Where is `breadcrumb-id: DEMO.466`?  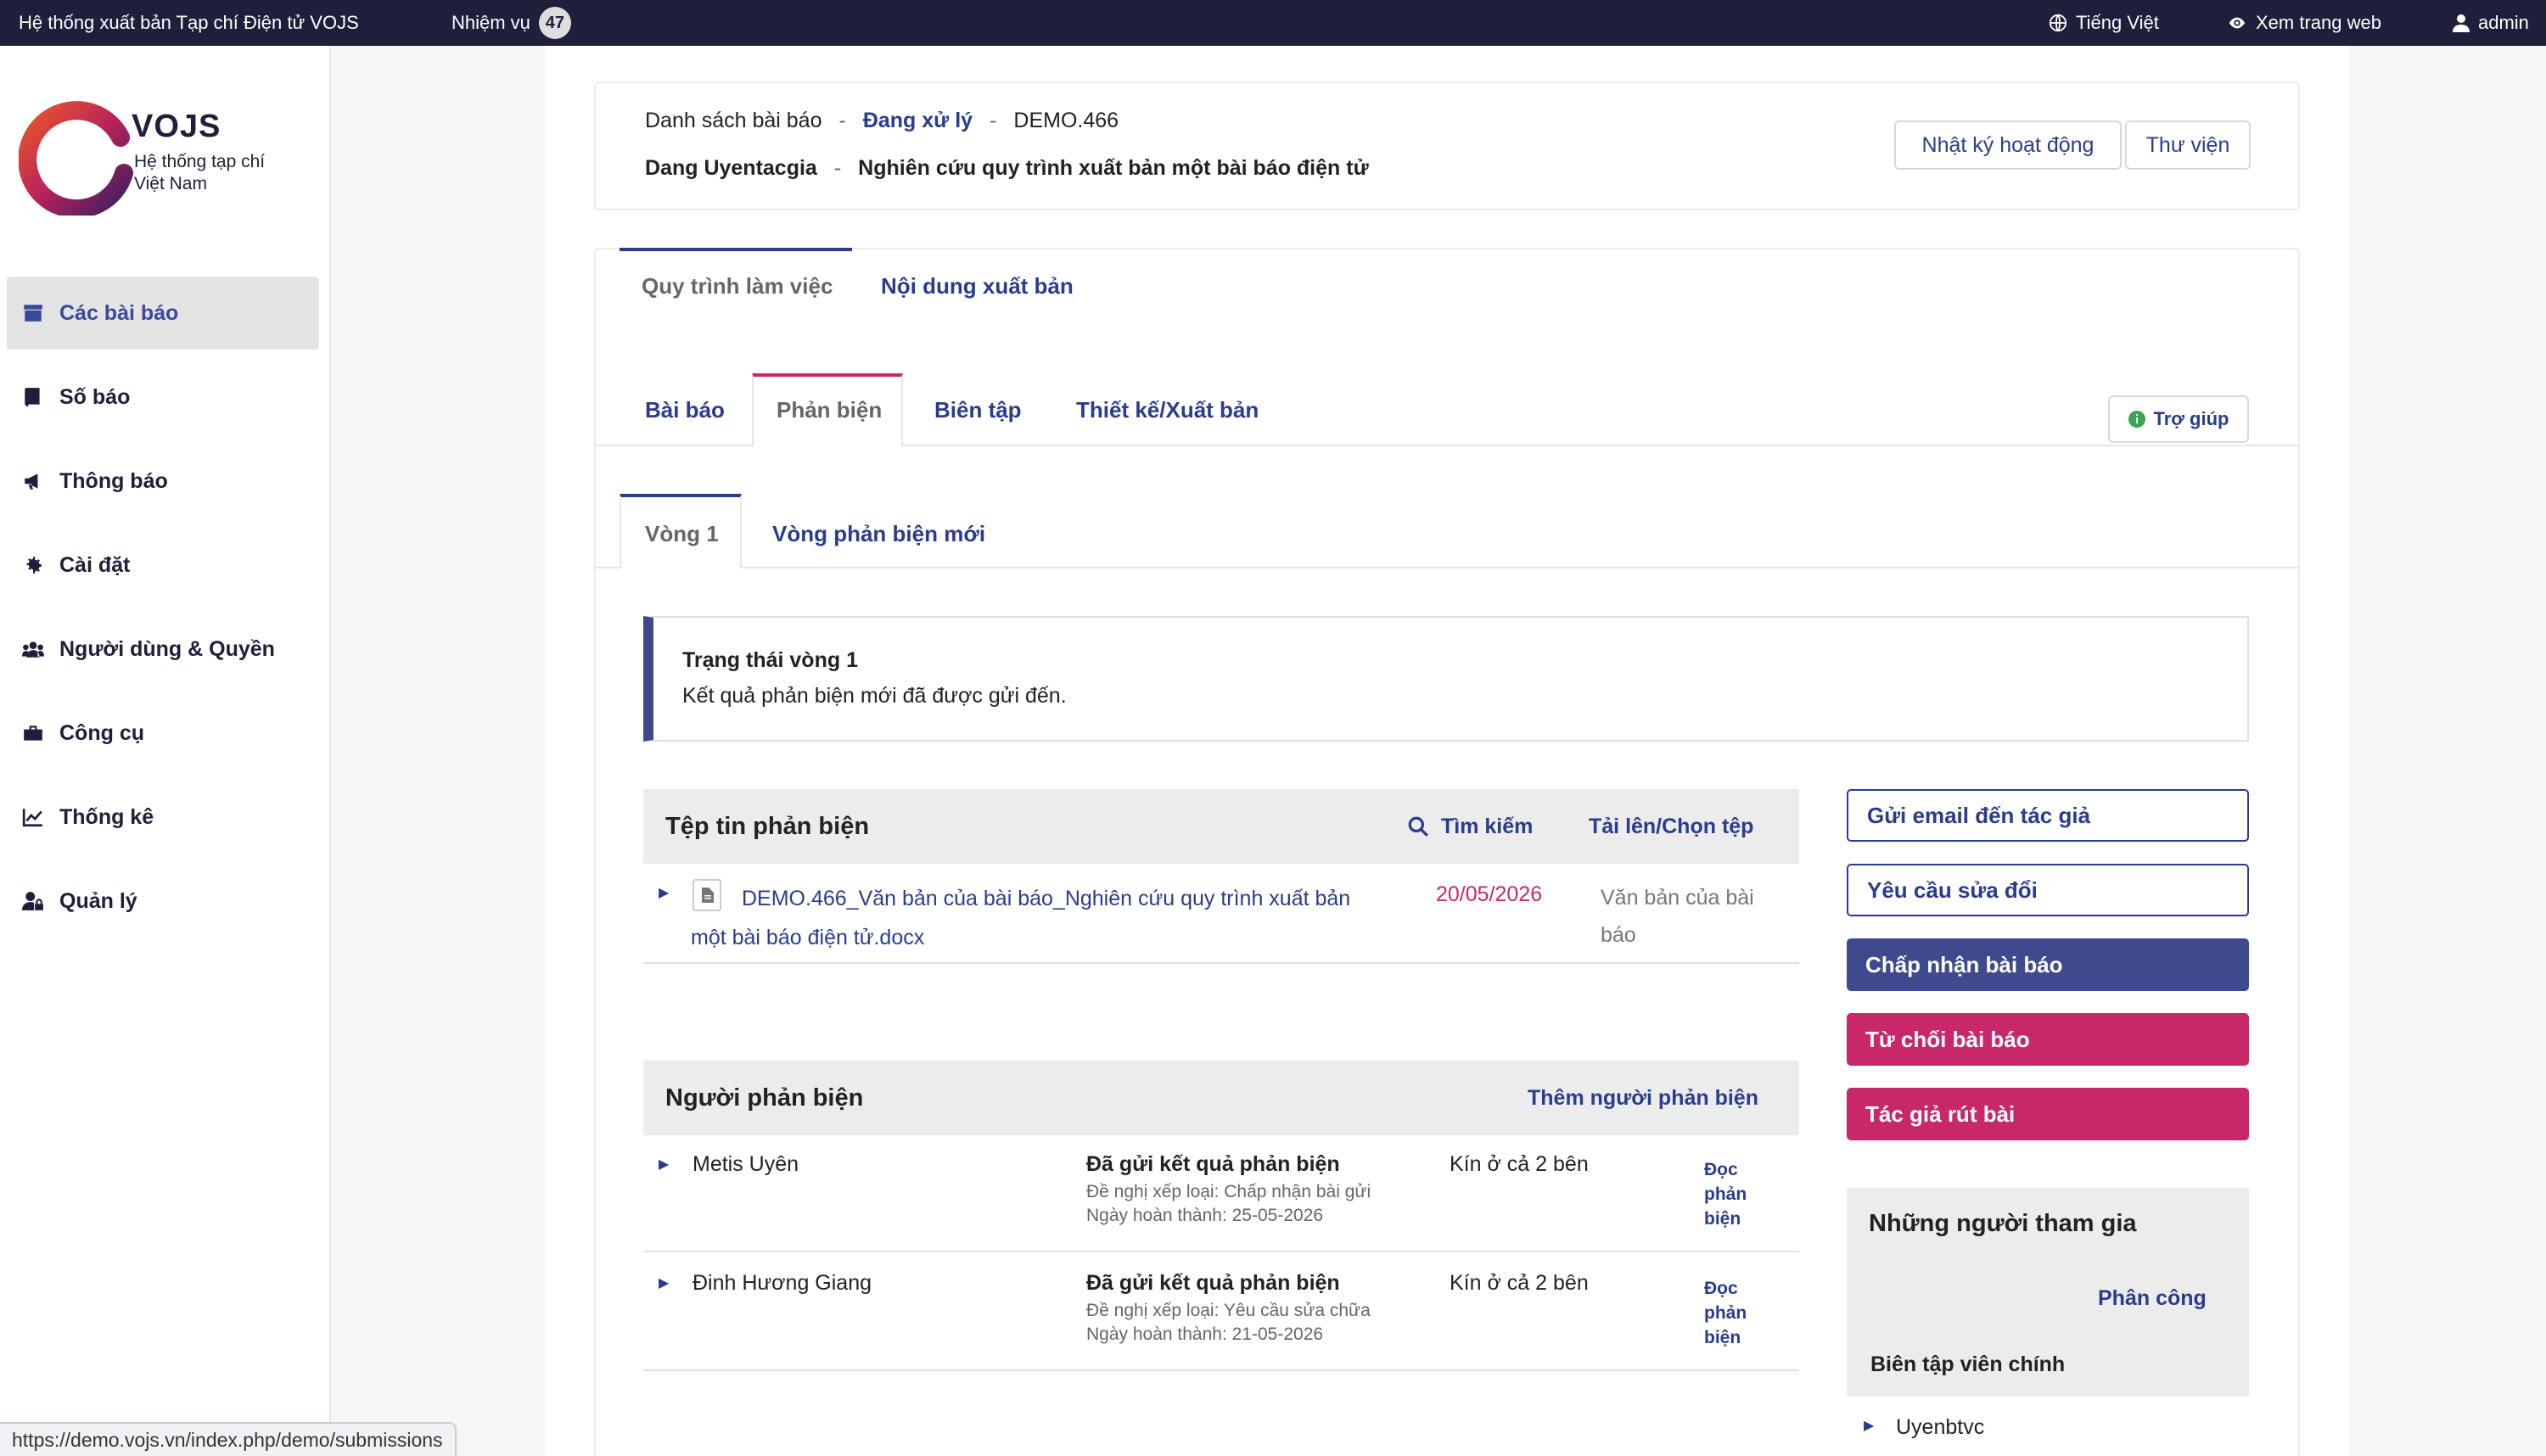
breadcrumb-id: DEMO.466 is located at coordinates (1066, 120).